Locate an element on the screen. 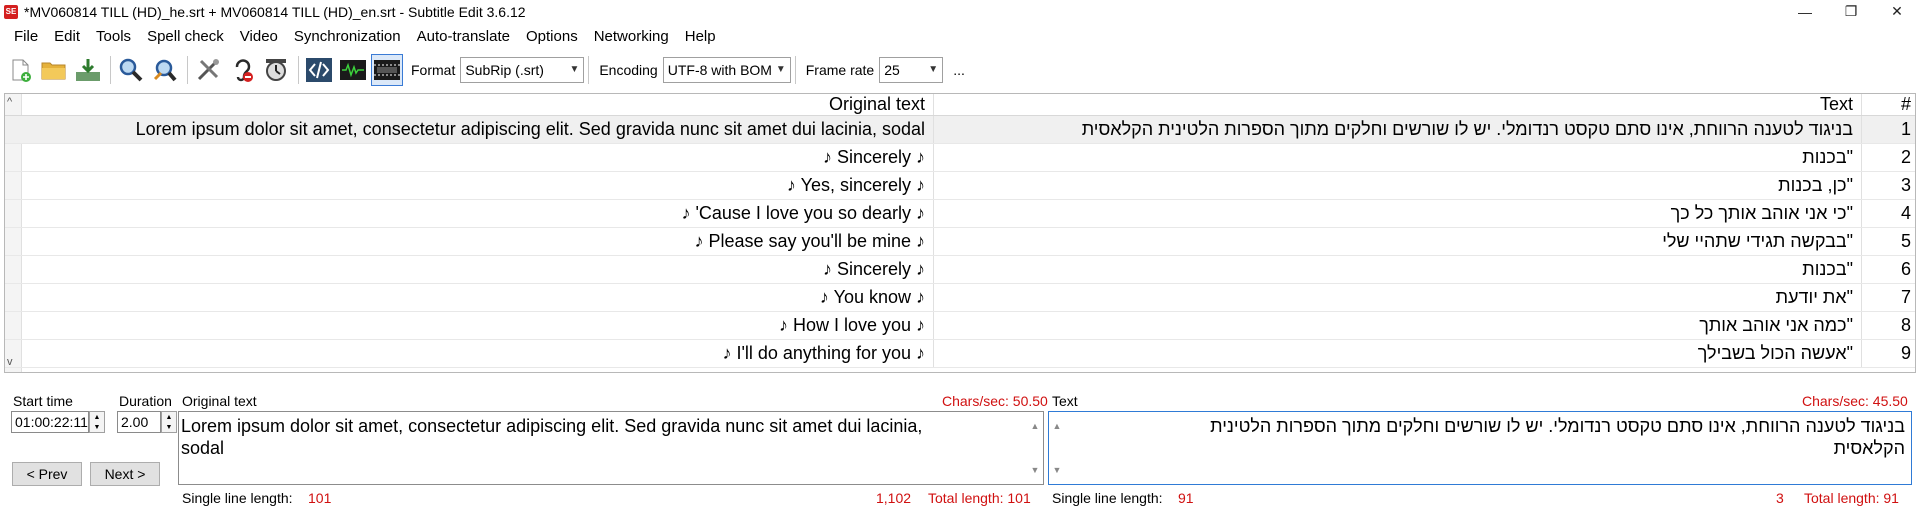 This screenshot has width=1920, height=526. column-header-original-text: Original text is located at coordinates (478, 104).